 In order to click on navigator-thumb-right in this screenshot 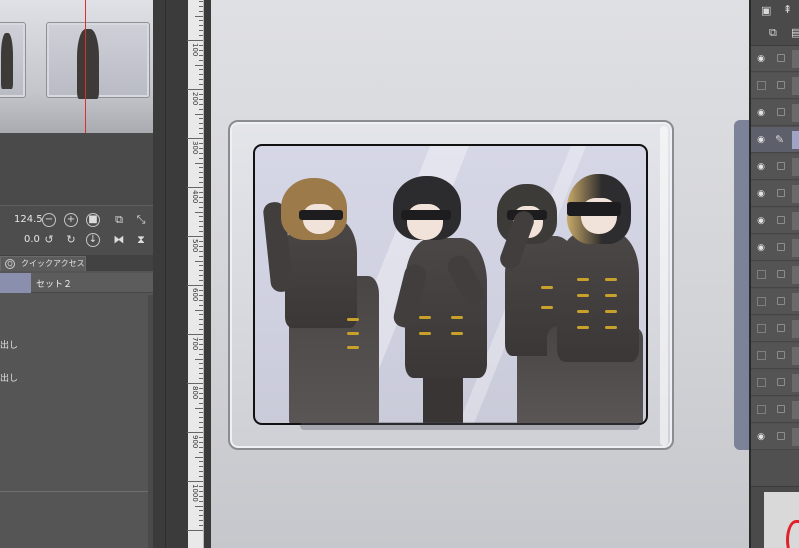, I will do `click(98, 60)`.